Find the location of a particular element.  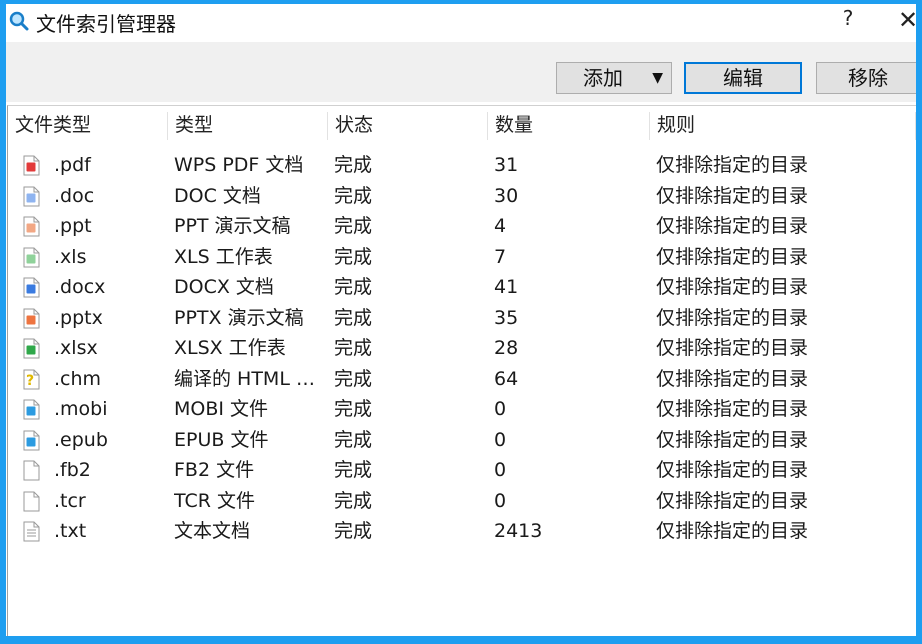

table-row: .xls XLS 工作表 完成 7 仅排除指定的目录 is located at coordinates (462, 257).